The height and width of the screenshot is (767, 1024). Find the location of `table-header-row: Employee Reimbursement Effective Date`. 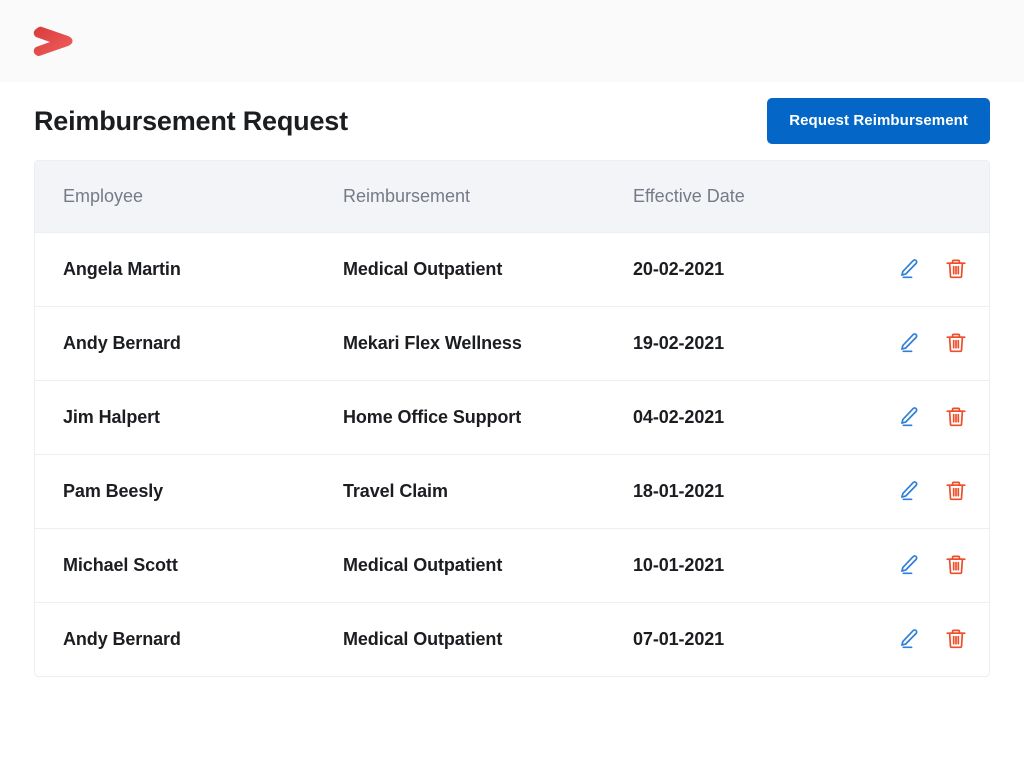

table-header-row: Employee Reimbursement Effective Date is located at coordinates (512, 196).